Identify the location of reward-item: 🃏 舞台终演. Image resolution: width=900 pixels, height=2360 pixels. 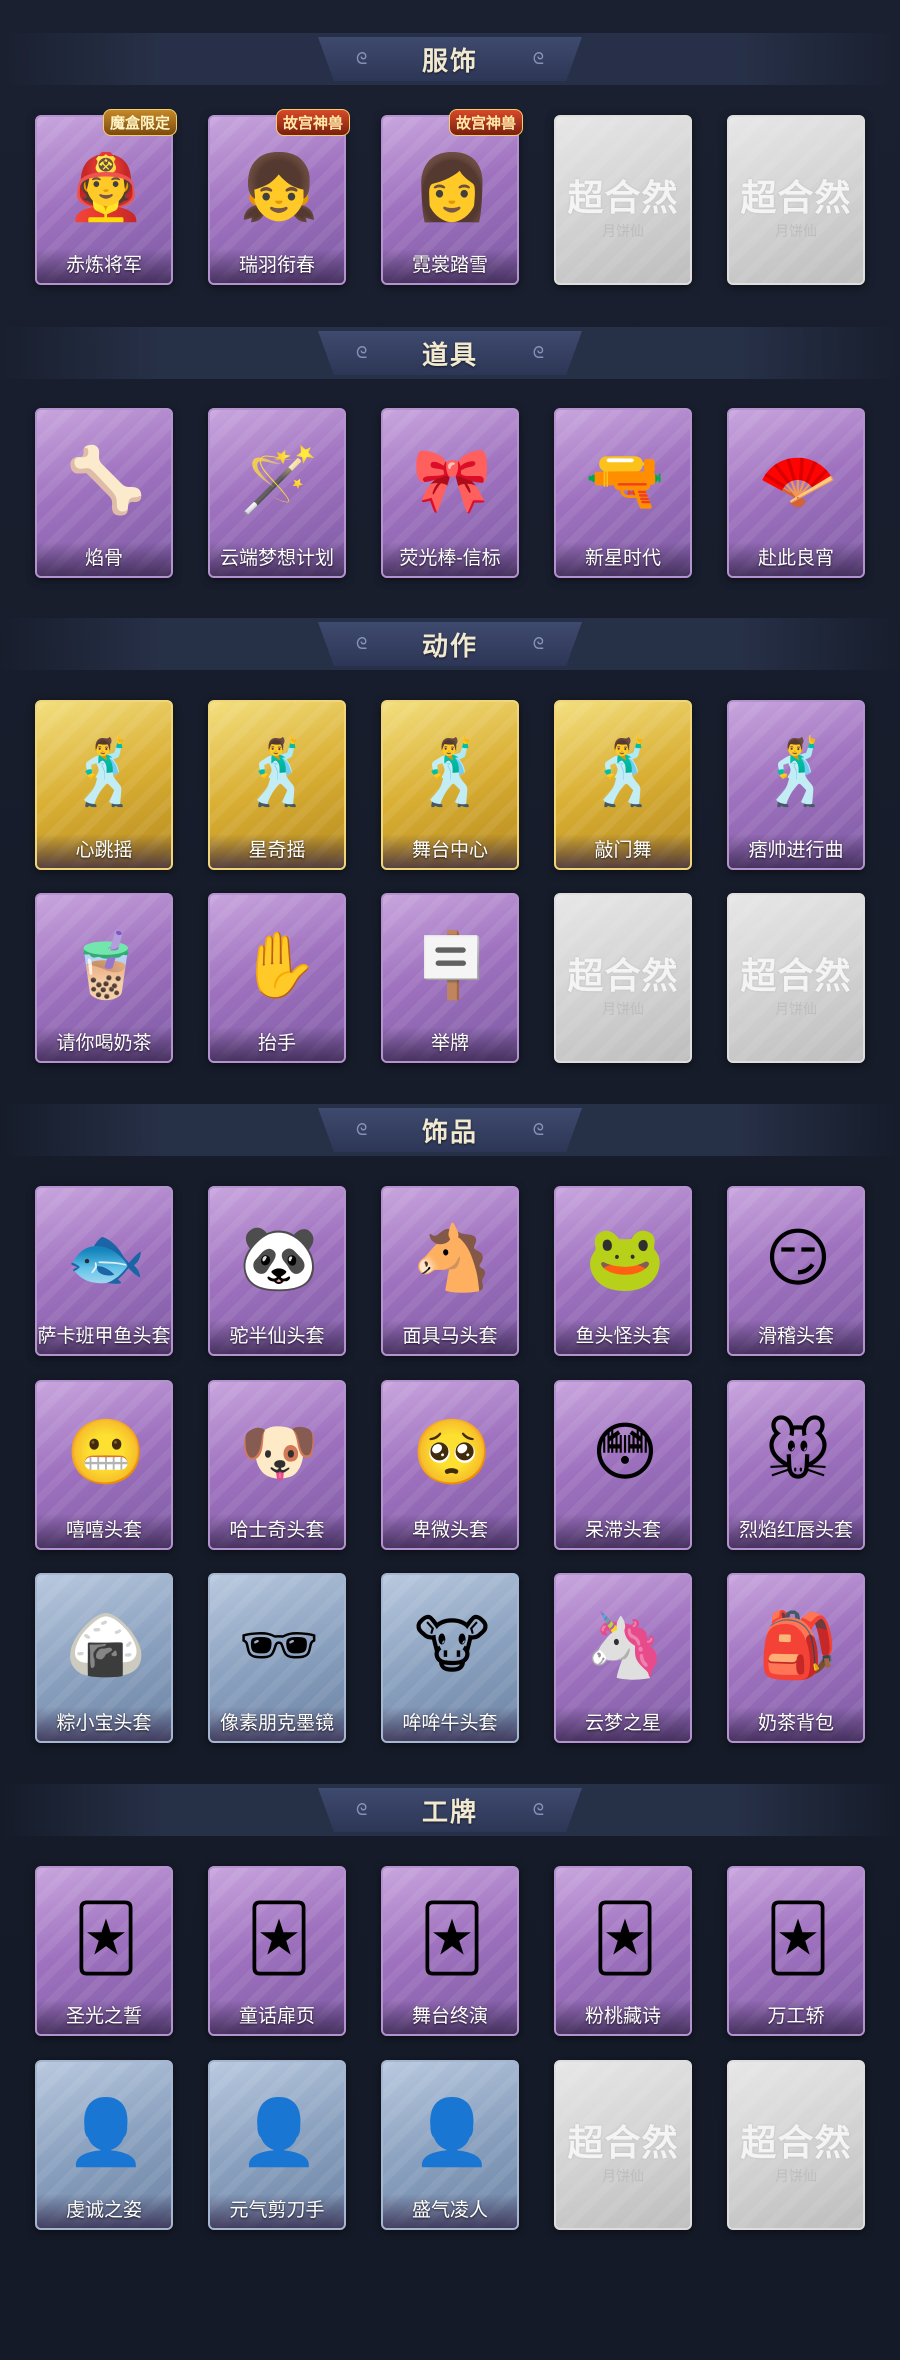
(450, 1951).